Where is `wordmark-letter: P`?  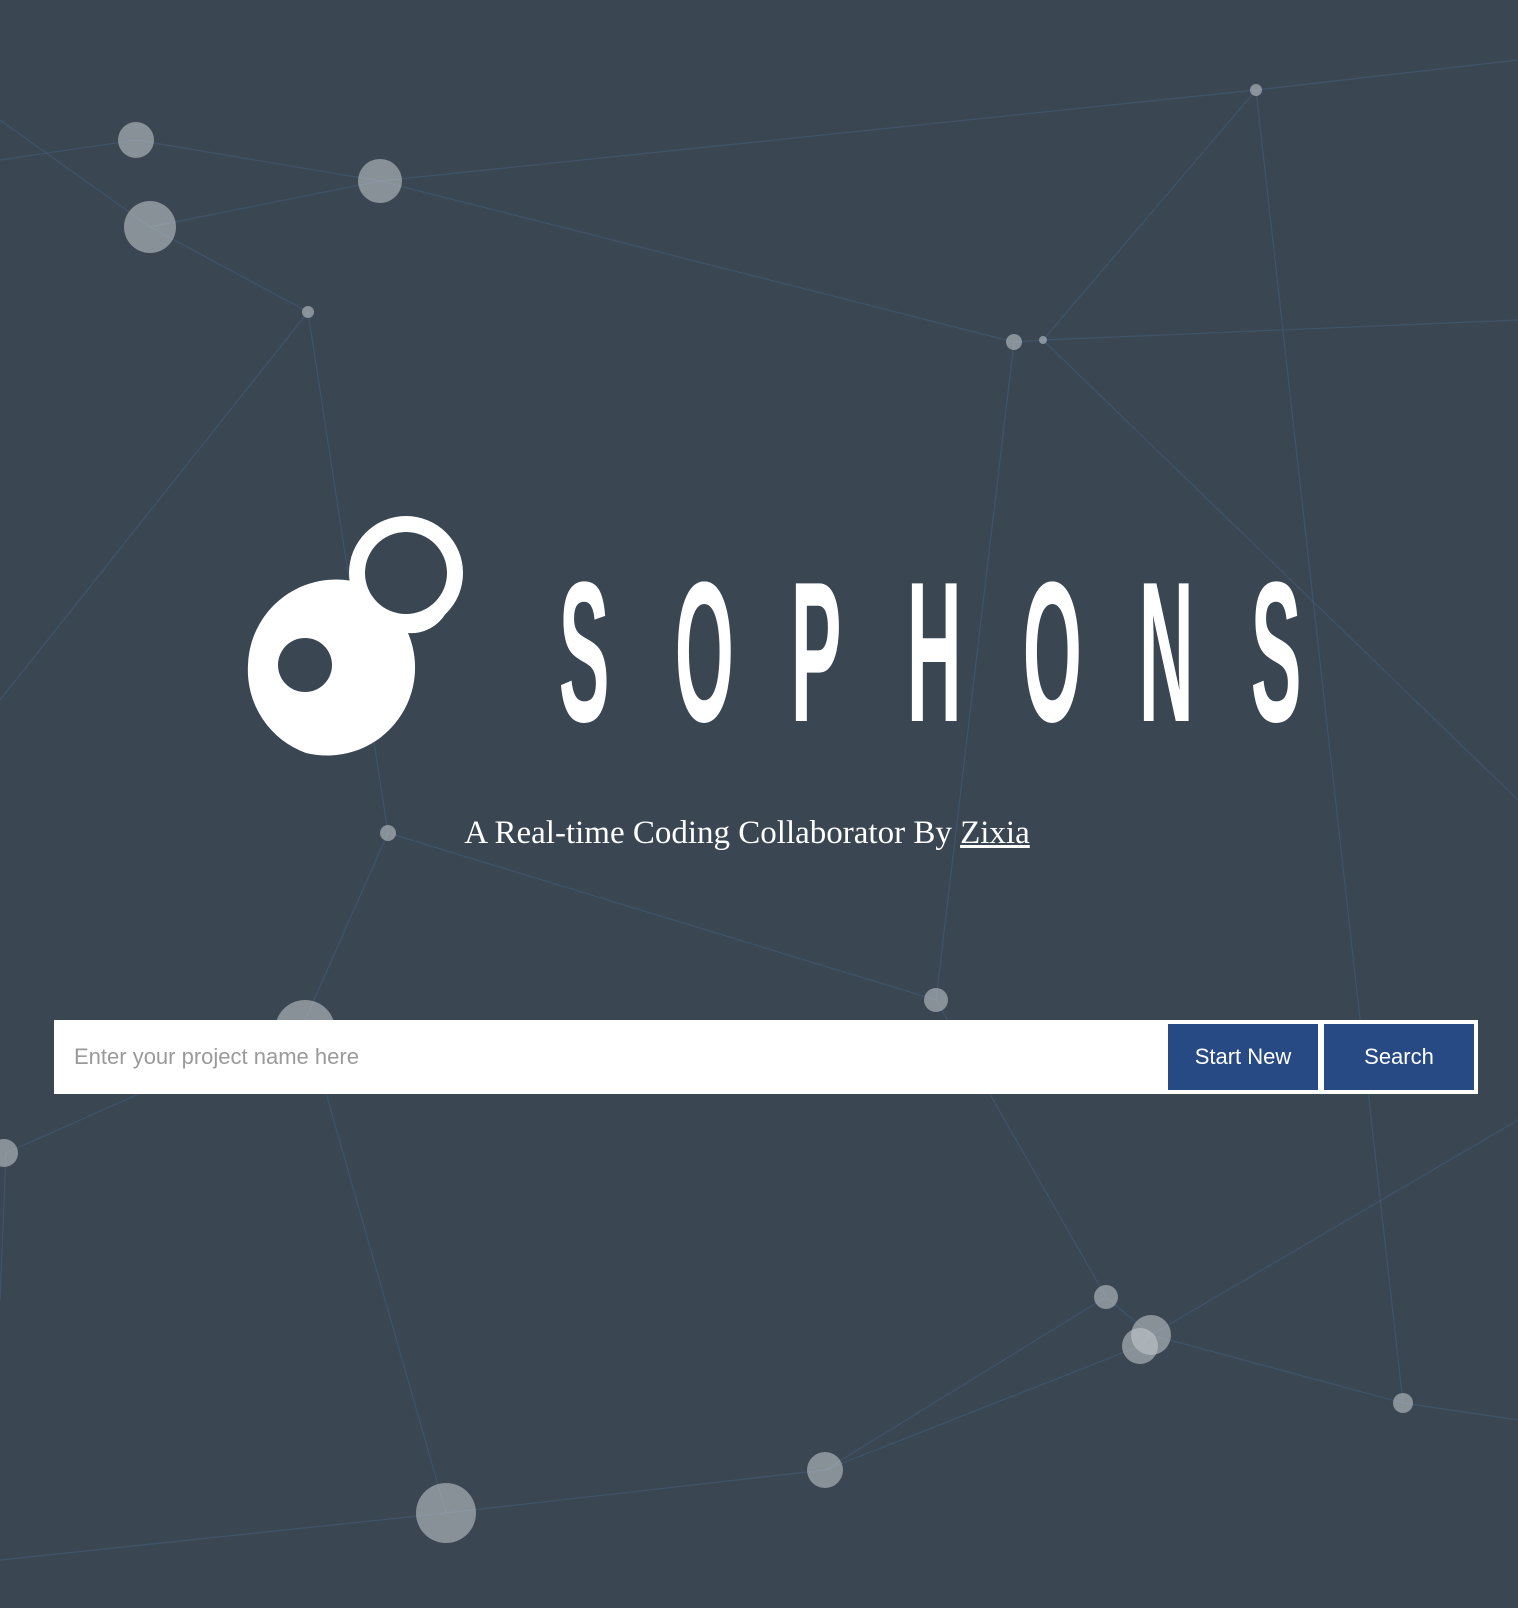
wordmark-letter: P is located at coordinates (816, 652).